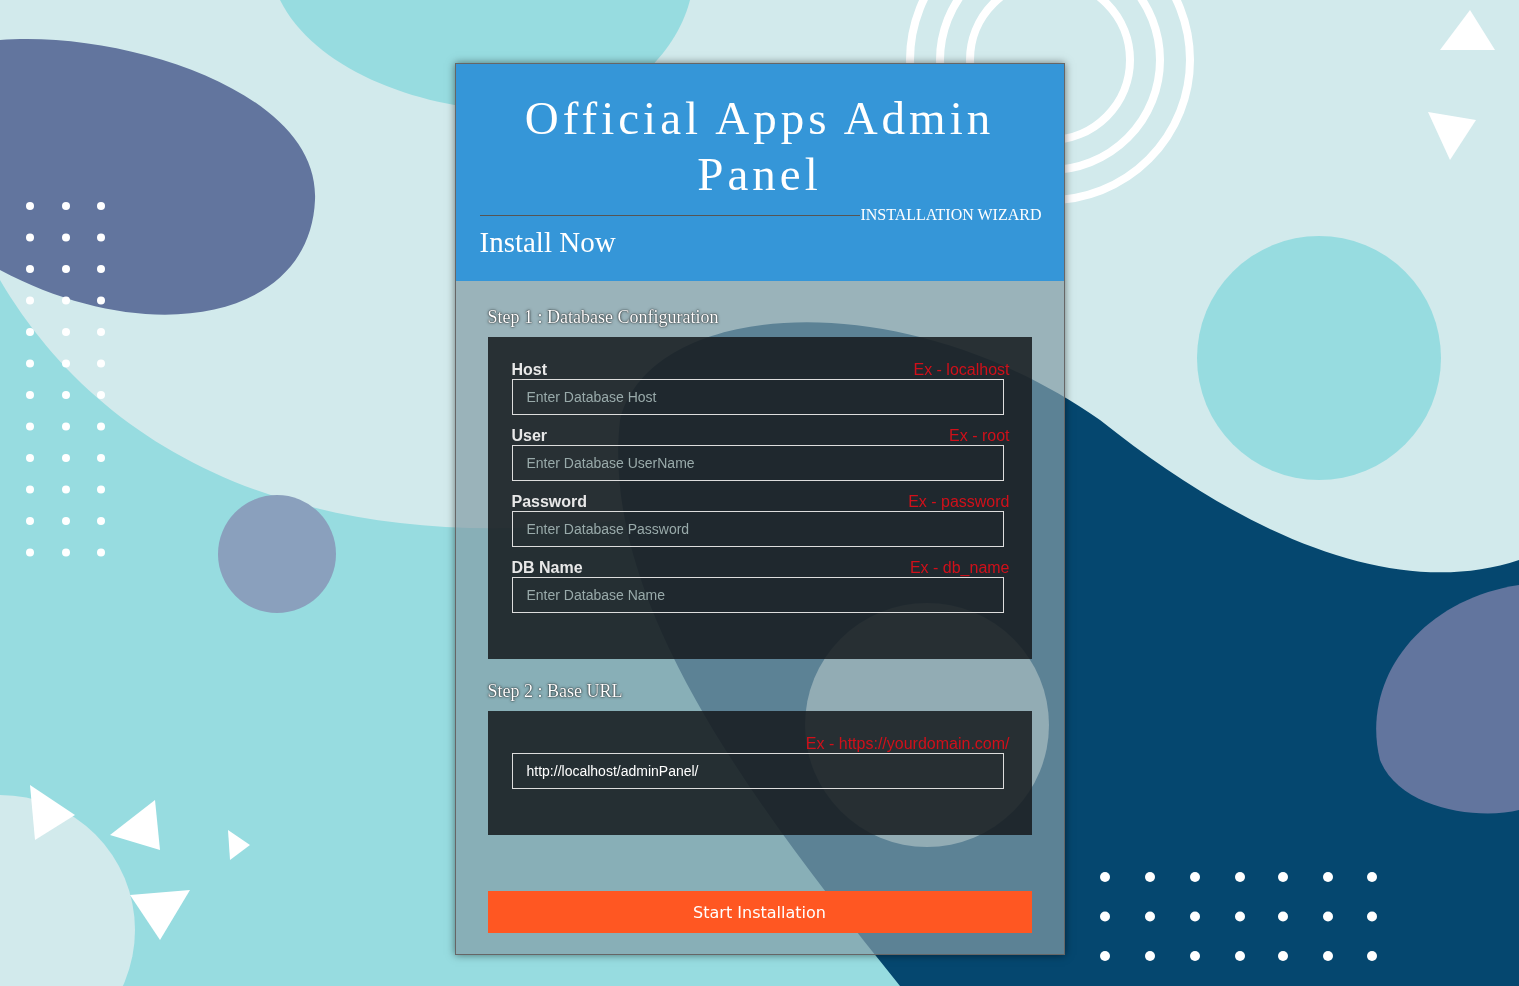 The width and height of the screenshot is (1519, 986). What do you see at coordinates (951, 215) in the screenshot?
I see `wizard-subtitle: INSTALLATION WIZARD` at bounding box center [951, 215].